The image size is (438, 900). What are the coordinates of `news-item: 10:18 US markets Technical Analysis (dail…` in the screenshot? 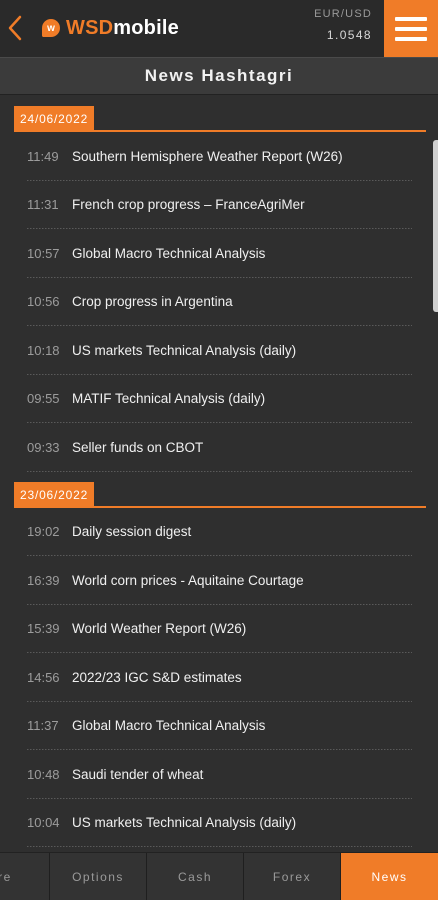 It's located at (219, 350).